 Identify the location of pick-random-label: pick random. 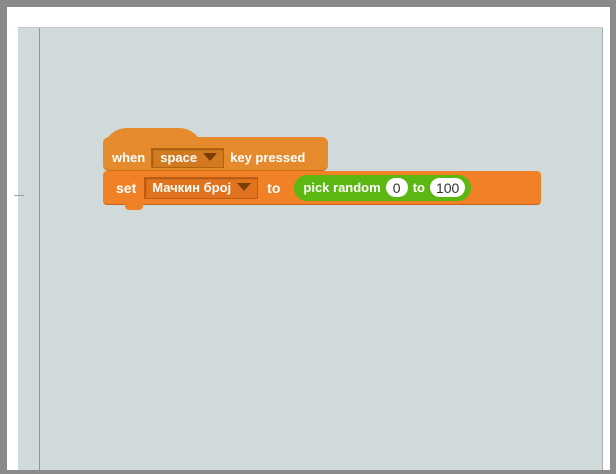
(342, 187).